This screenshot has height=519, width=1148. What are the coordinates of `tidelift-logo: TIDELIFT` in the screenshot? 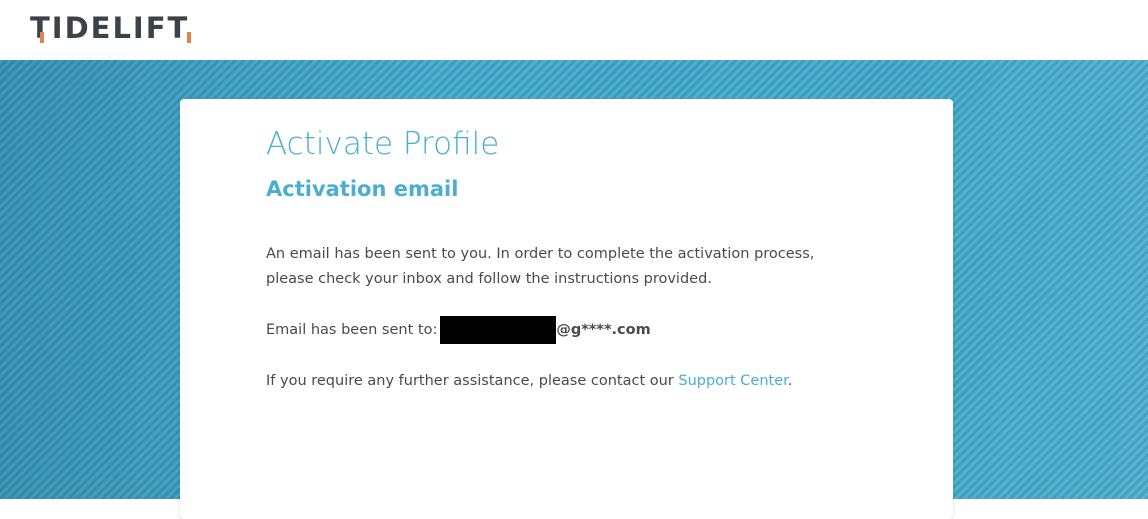 It's located at (110, 28).